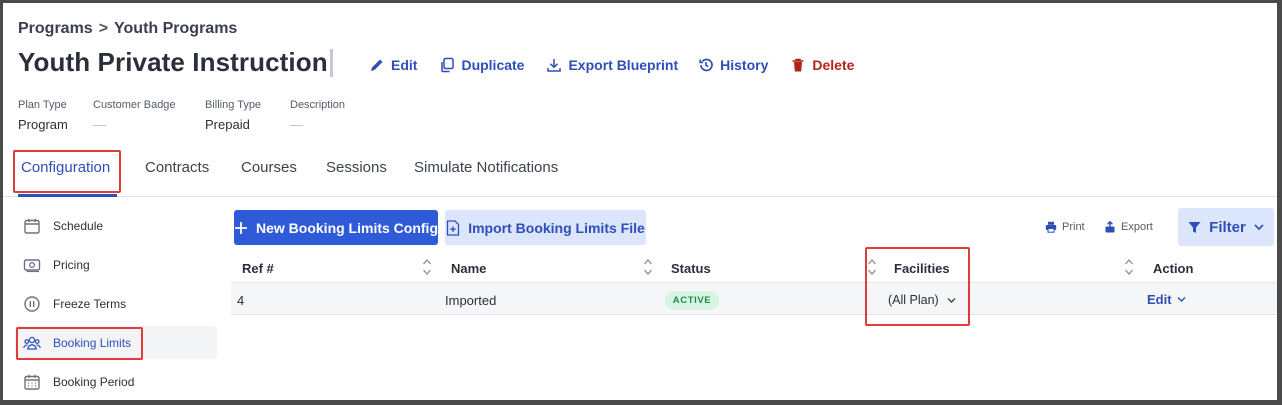 This screenshot has width=1282, height=405. I want to click on breadcrumb-parent: Programs, so click(55, 29).